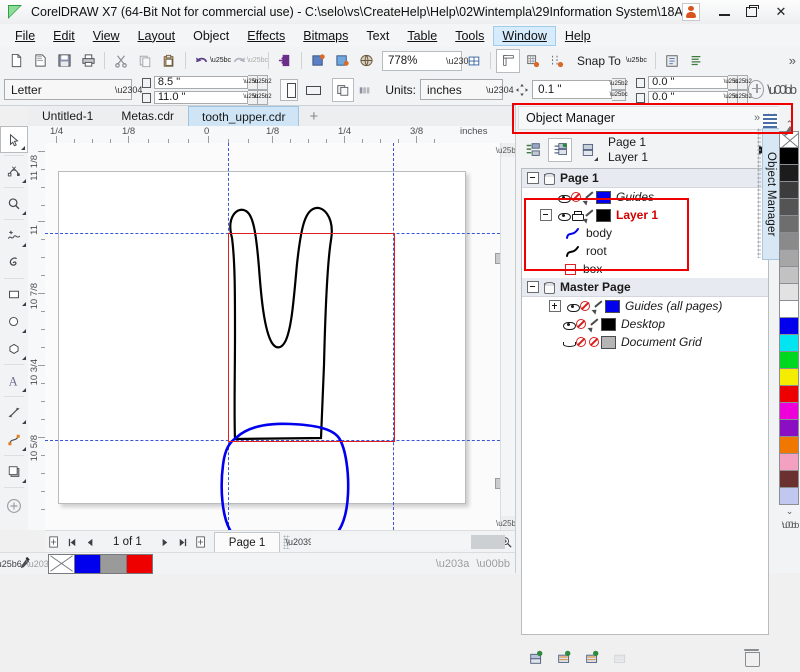  Describe the element at coordinates (789, 132) in the screenshot. I see `palette-eyedropper-icon` at that location.